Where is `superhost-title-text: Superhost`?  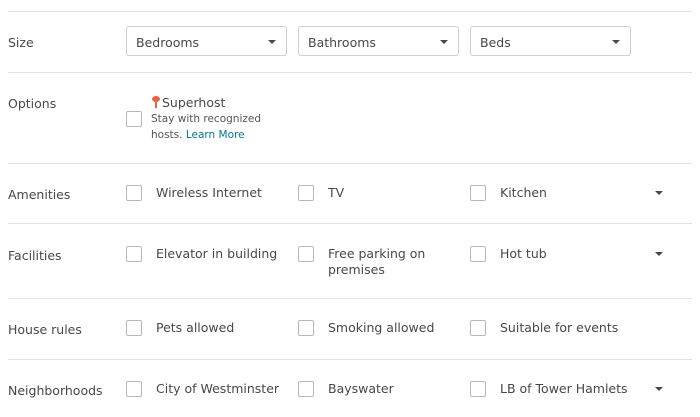 superhost-title-text: Superhost is located at coordinates (194, 102).